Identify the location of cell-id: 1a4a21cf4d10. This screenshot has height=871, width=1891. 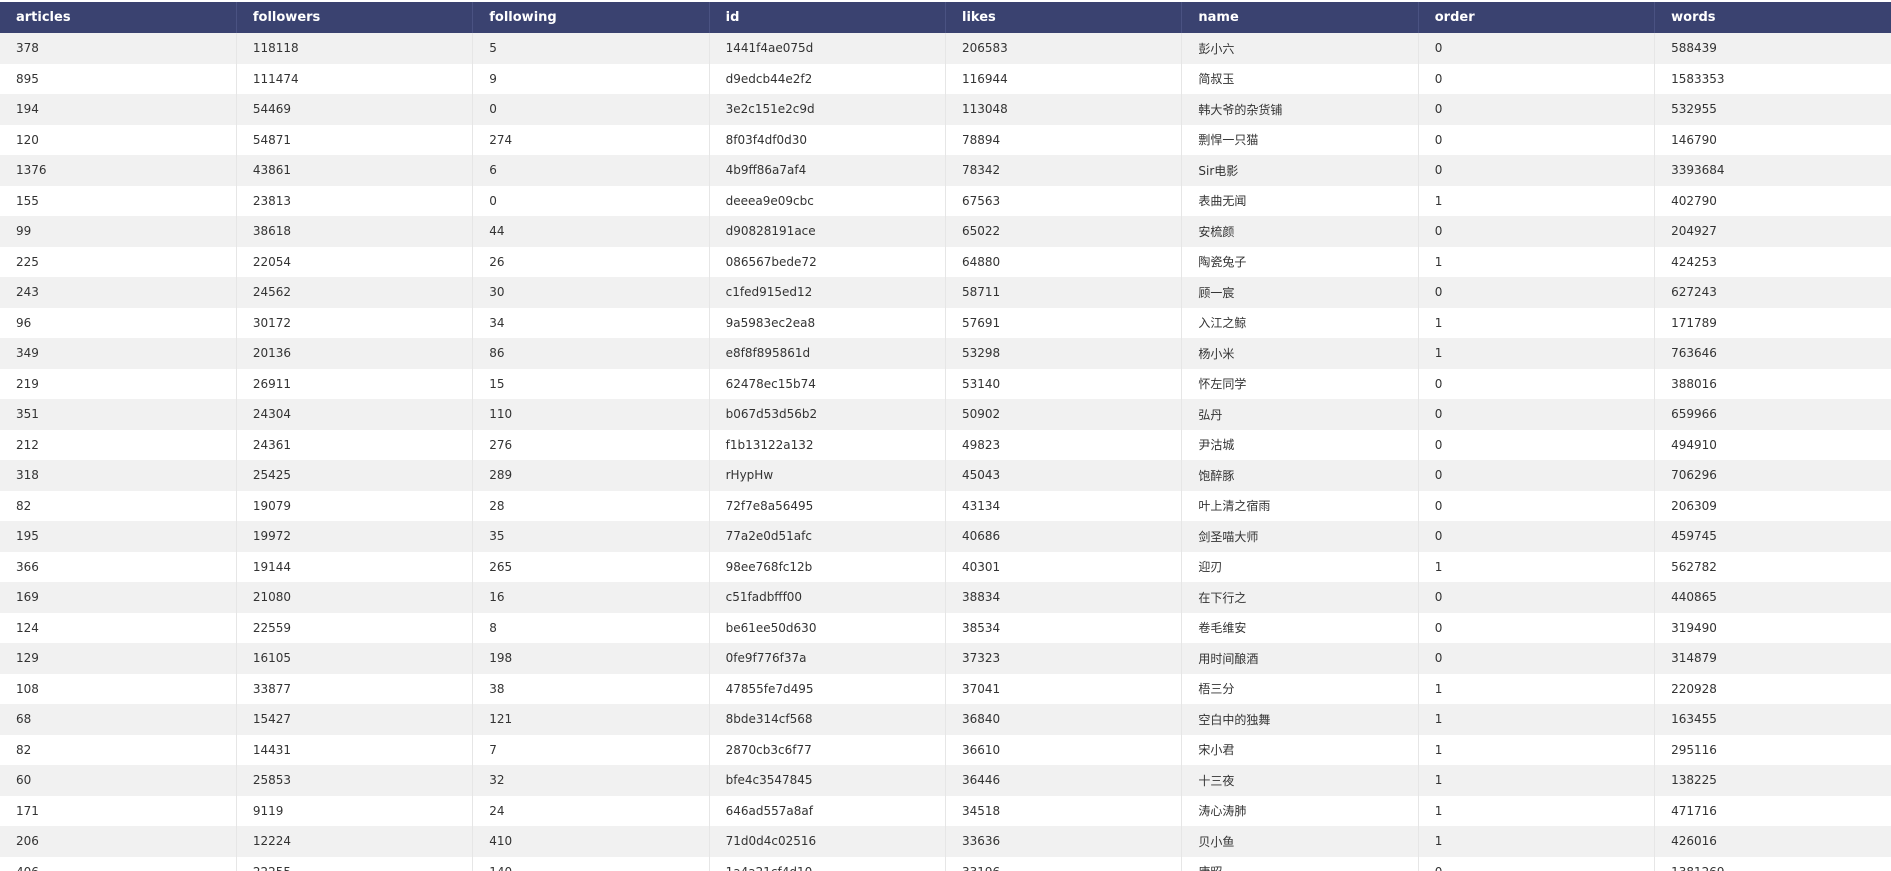
(828, 863).